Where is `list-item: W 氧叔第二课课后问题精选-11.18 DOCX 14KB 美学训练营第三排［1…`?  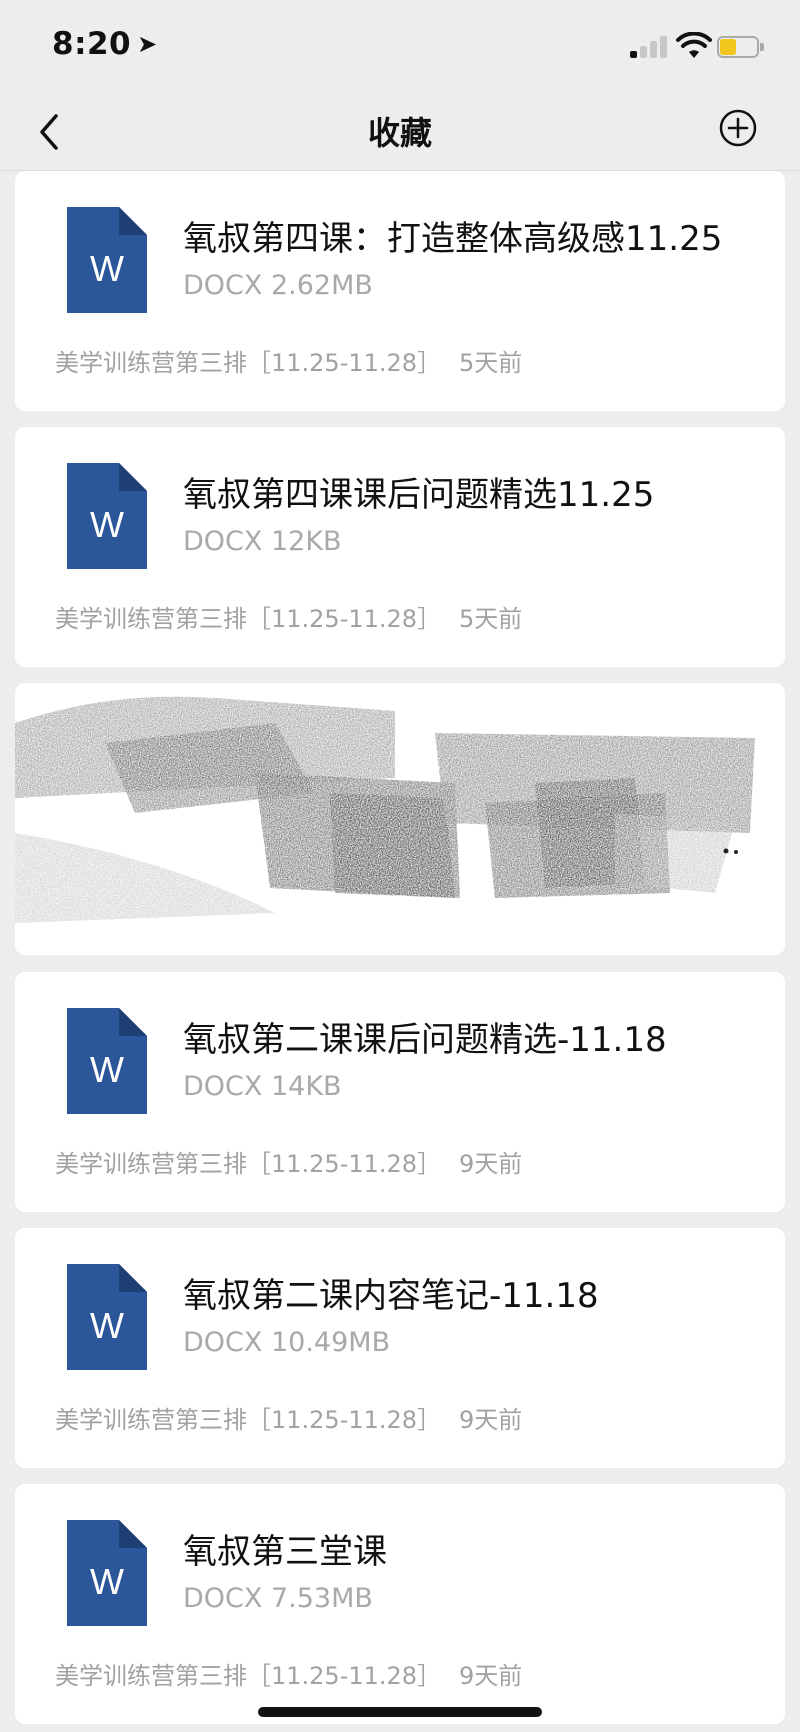
list-item: W 氧叔第二课课后问题精选-11.18 DOCX 14KB 美学训练营第三排［1… is located at coordinates (400, 1092).